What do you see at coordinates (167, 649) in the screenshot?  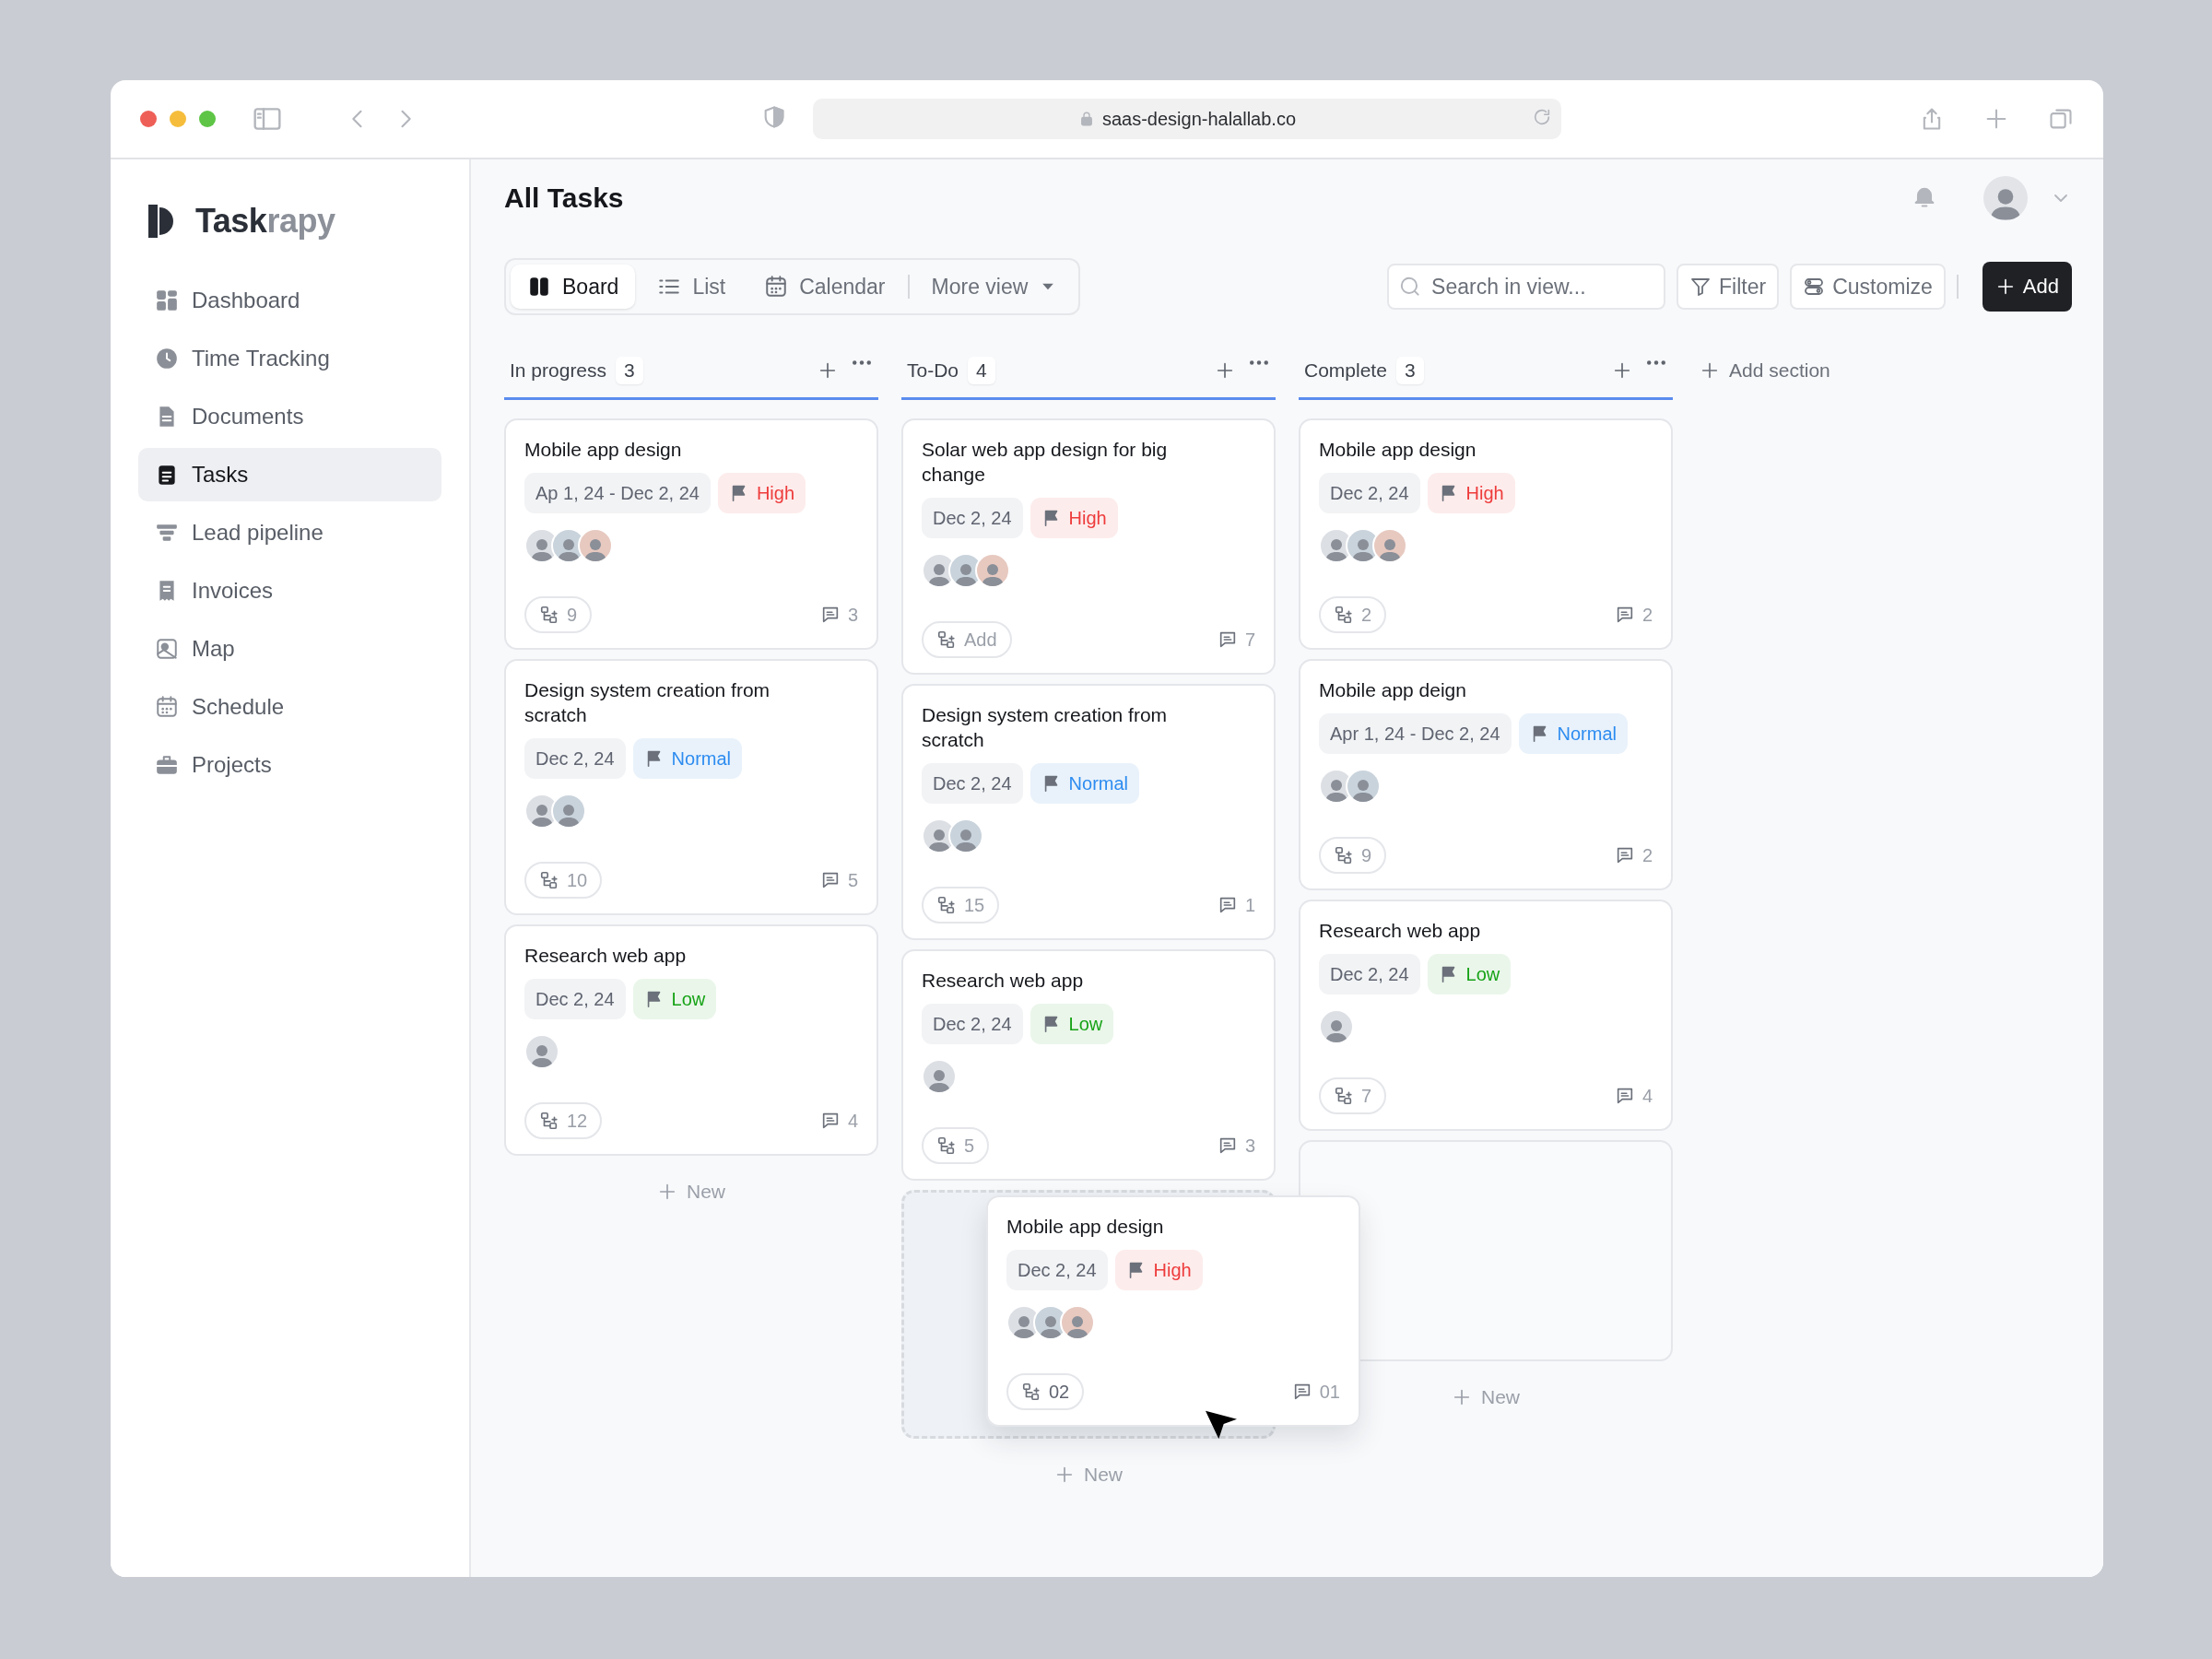 I see `map-icon` at bounding box center [167, 649].